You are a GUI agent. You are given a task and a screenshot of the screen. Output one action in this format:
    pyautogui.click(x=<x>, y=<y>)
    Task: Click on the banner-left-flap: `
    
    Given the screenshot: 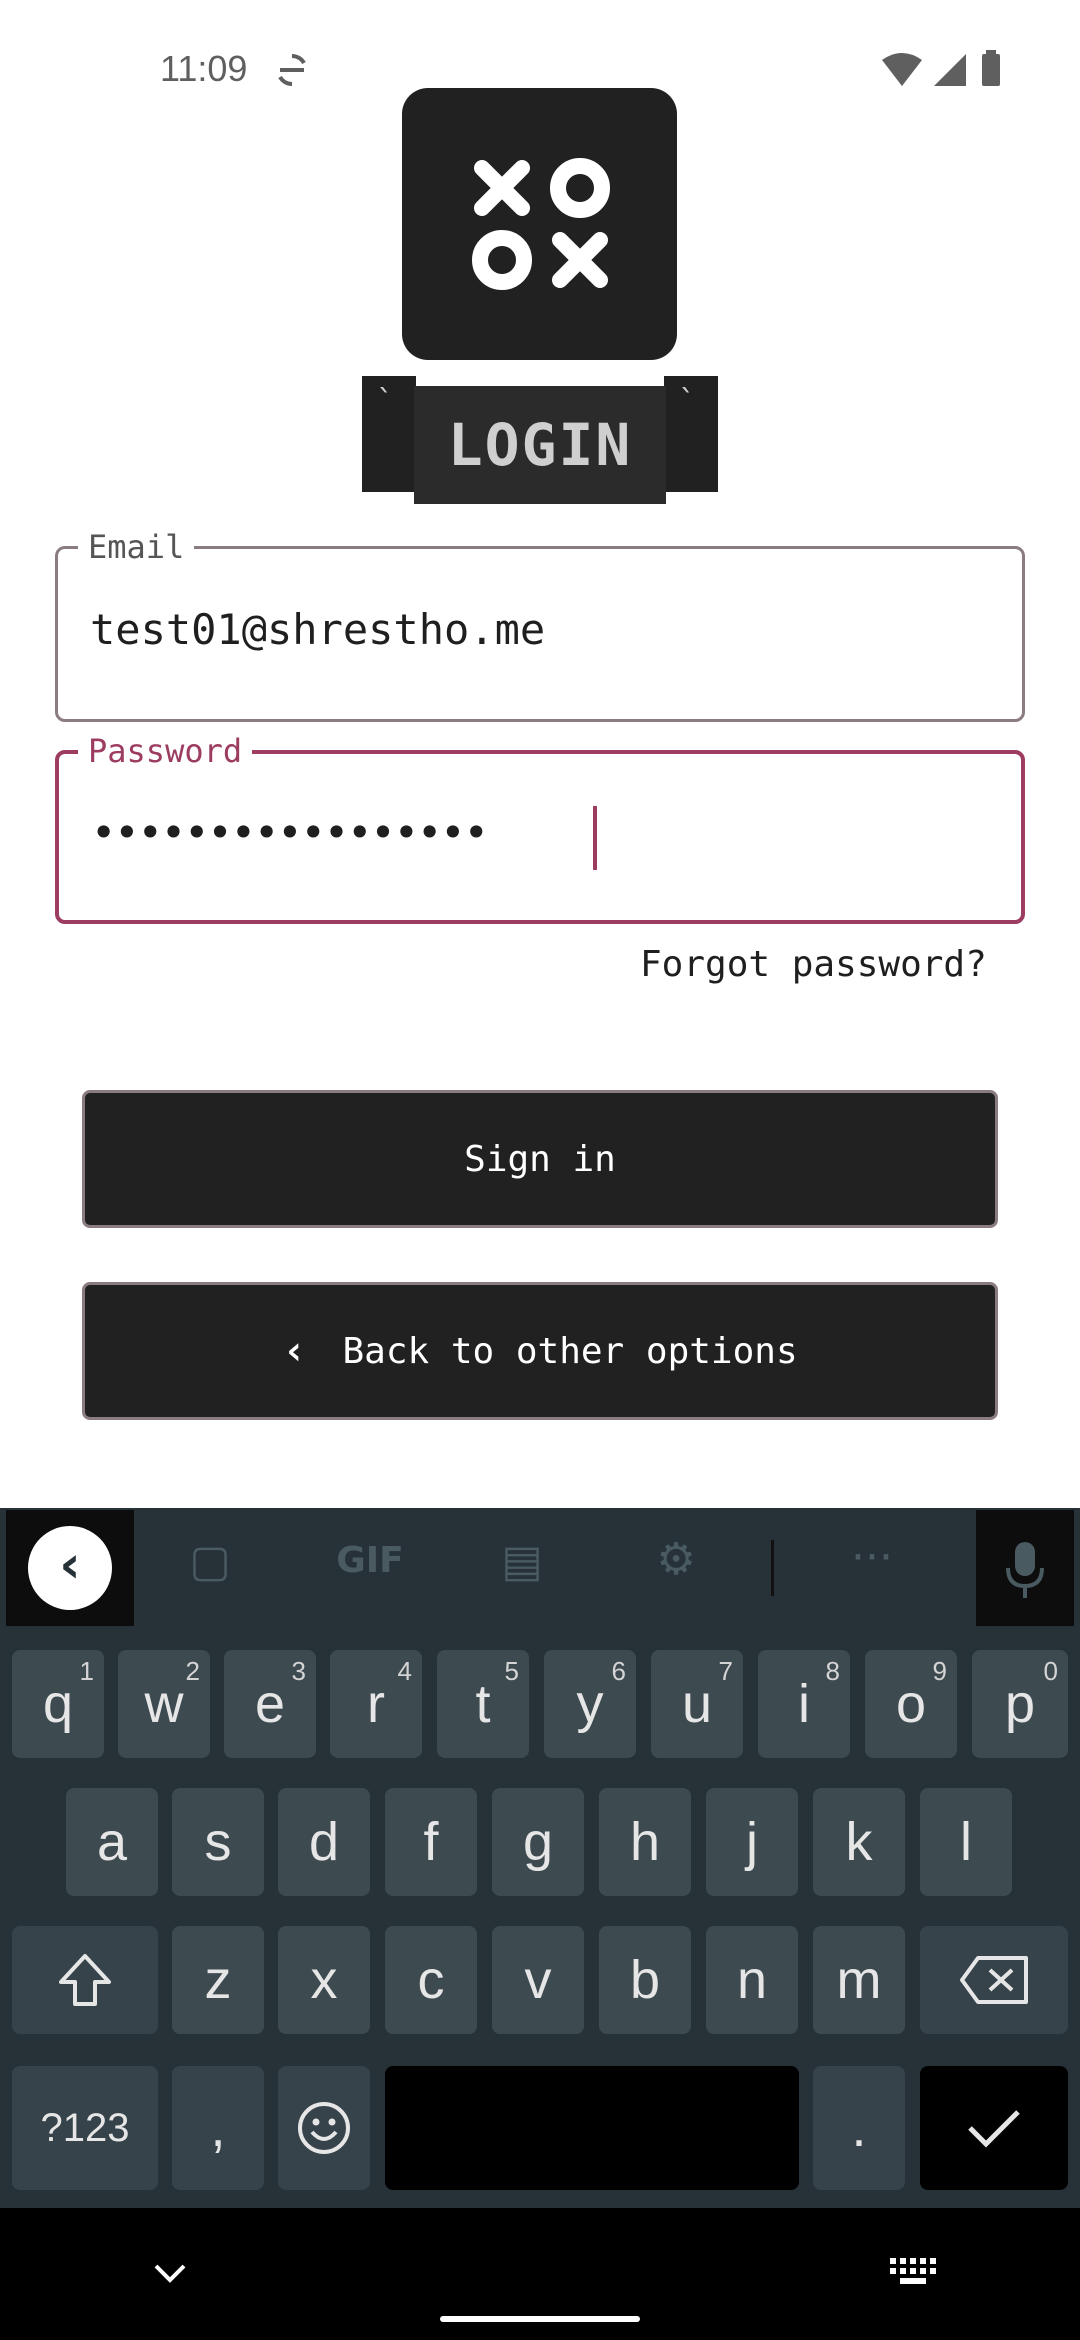 What is the action you would take?
    pyautogui.click(x=389, y=434)
    